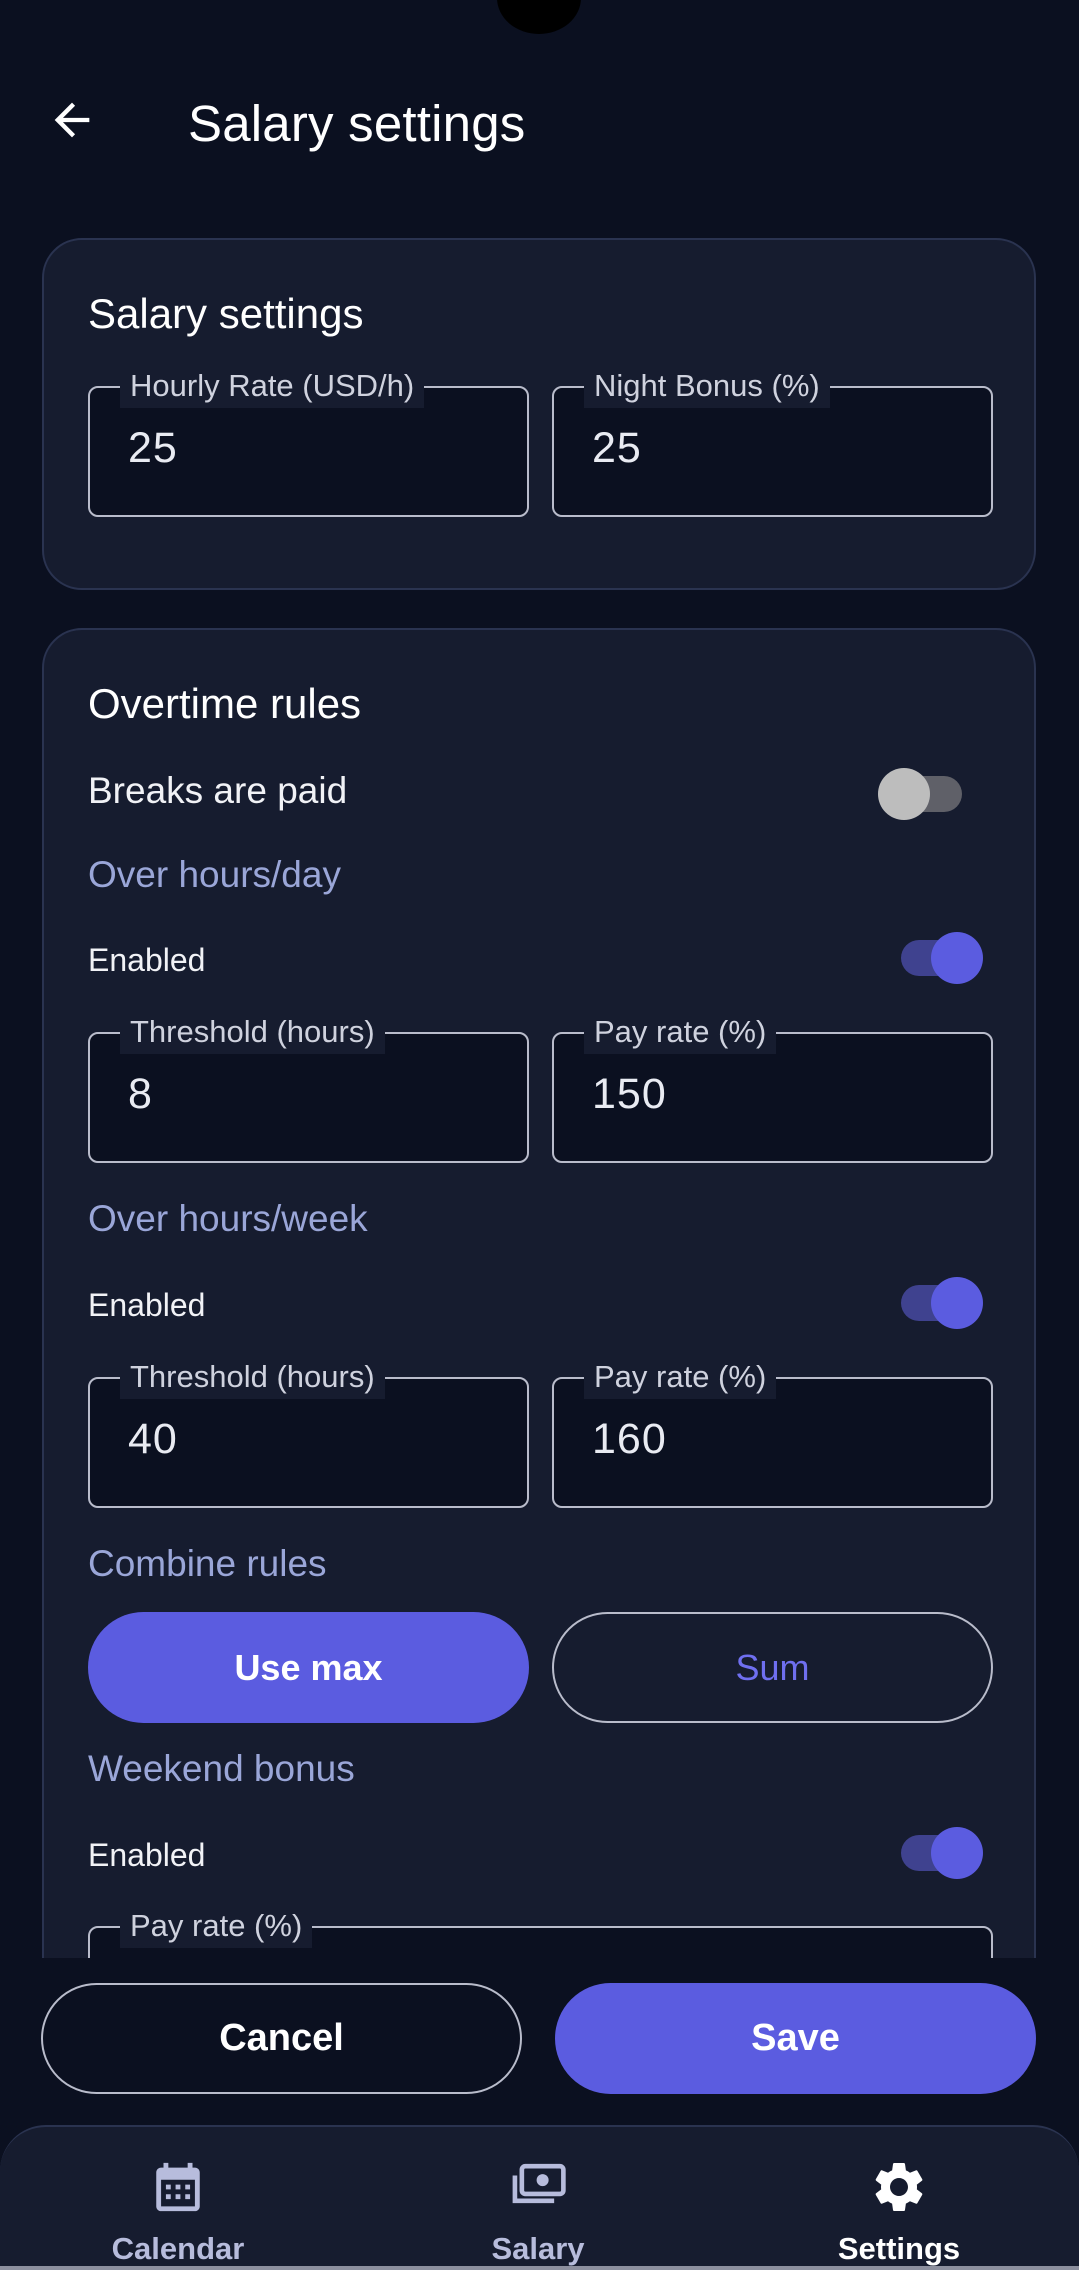 This screenshot has height=2270, width=1079. Describe the element at coordinates (147, 1305) in the screenshot. I see `over-week-enabled-label: Enabled` at that location.